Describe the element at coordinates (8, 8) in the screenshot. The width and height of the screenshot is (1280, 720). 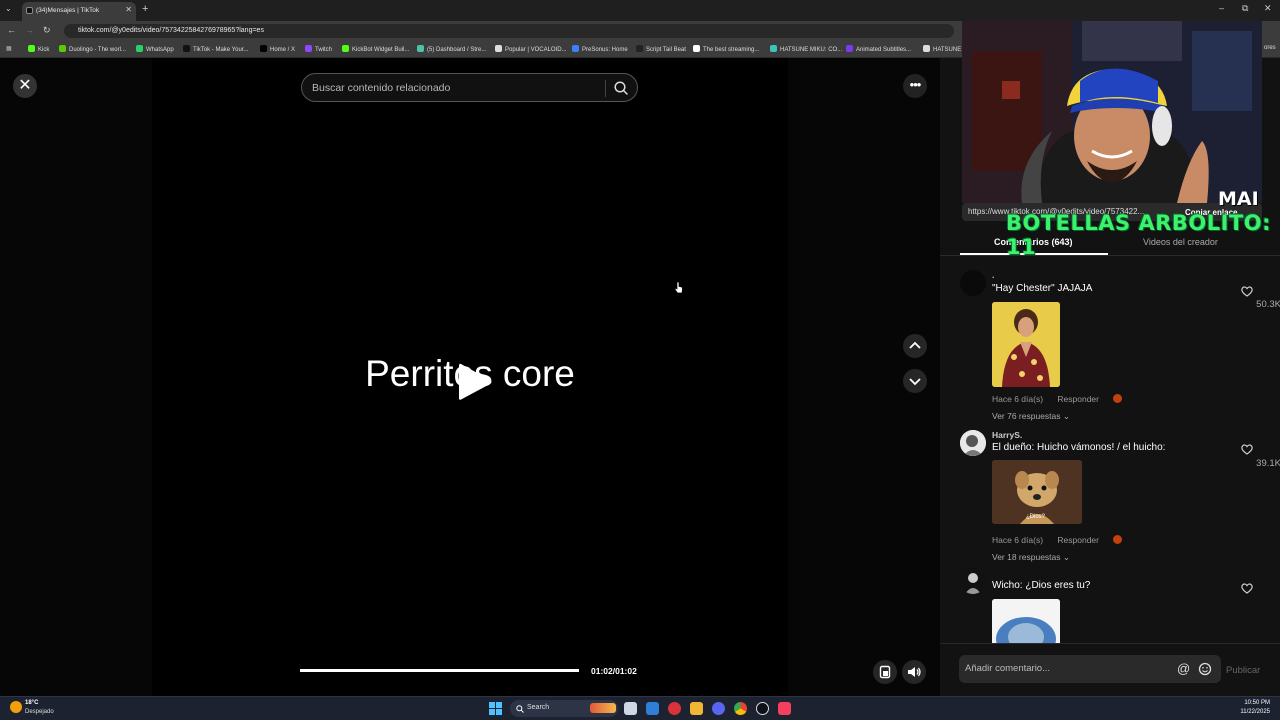
I see `tab-list-chevron-icon: ⌄` at that location.